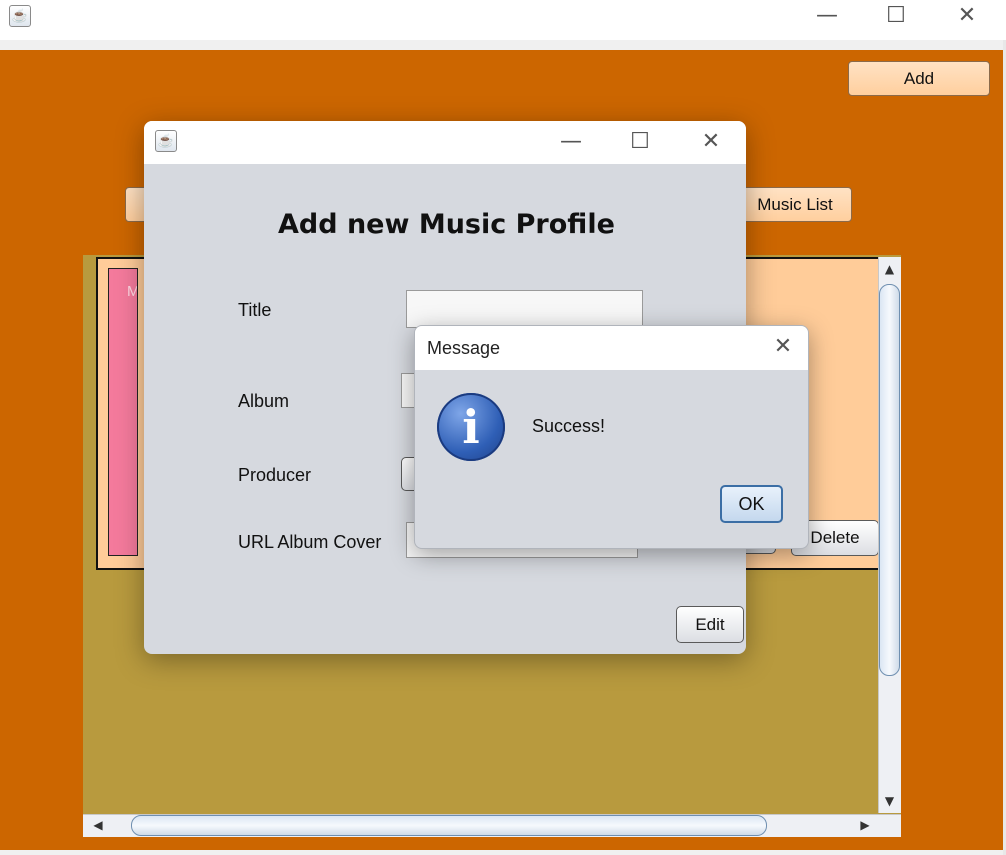  Describe the element at coordinates (123, 412) in the screenshot. I see `album-cover-image: M` at that location.